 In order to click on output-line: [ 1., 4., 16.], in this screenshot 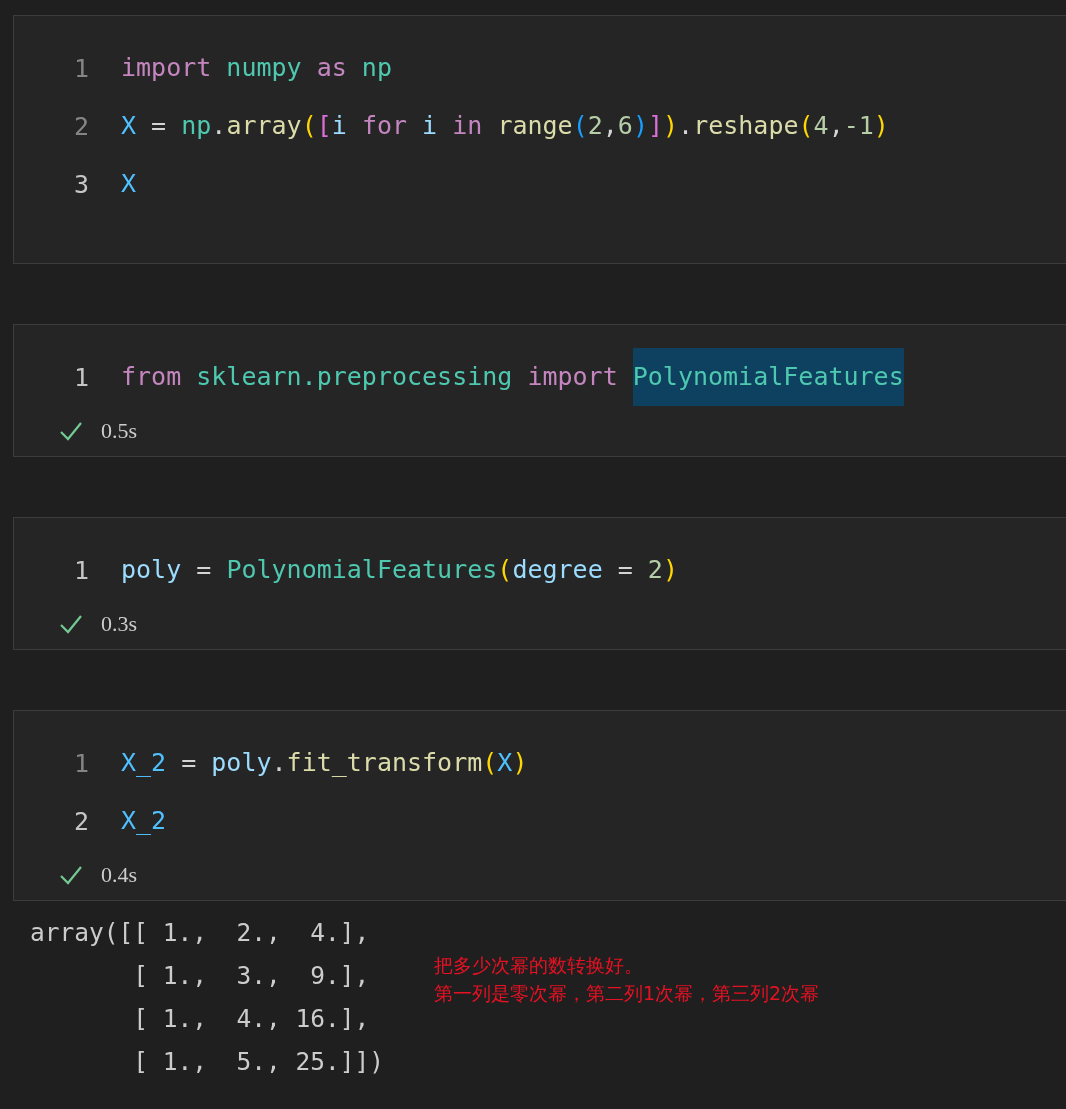, I will do `click(251, 1019)`.